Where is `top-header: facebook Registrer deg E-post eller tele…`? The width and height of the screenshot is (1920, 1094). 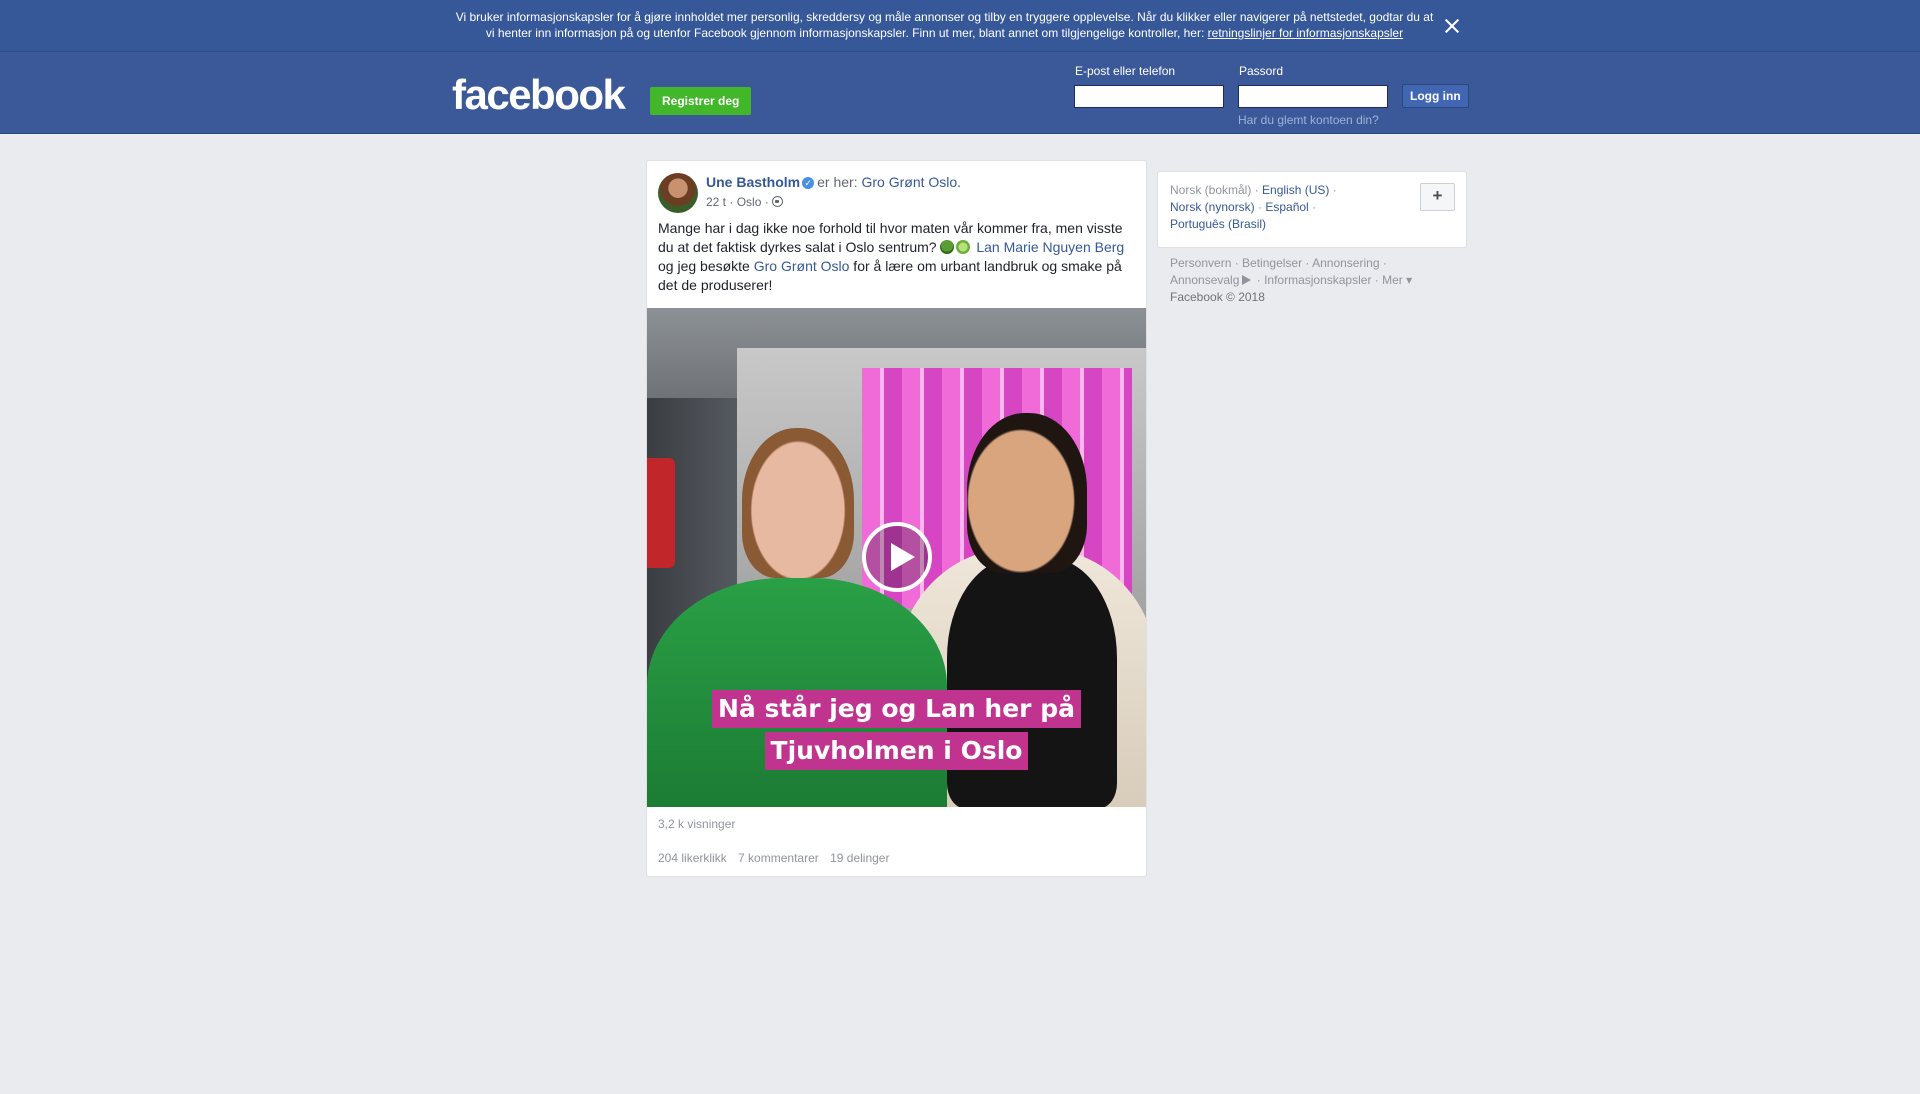 top-header: facebook Registrer deg E-post eller tele… is located at coordinates (960, 93).